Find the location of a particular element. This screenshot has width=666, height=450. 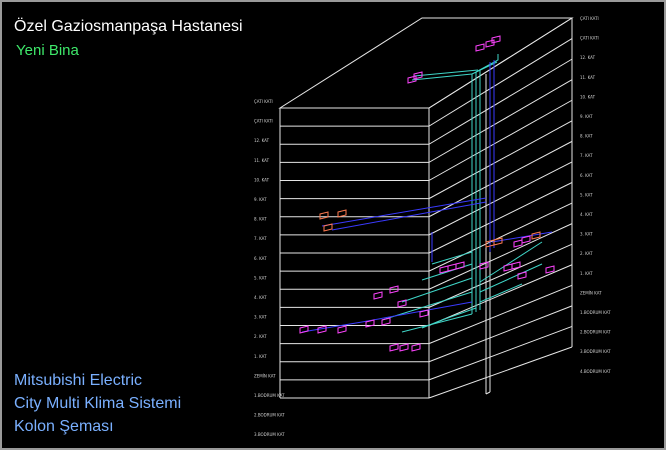

floor-label-right: 6. KAT is located at coordinates (586, 175).